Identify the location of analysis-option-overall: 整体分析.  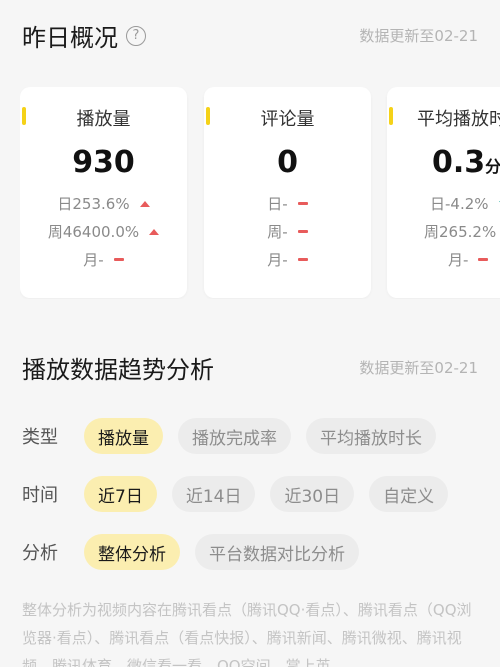
(132, 552).